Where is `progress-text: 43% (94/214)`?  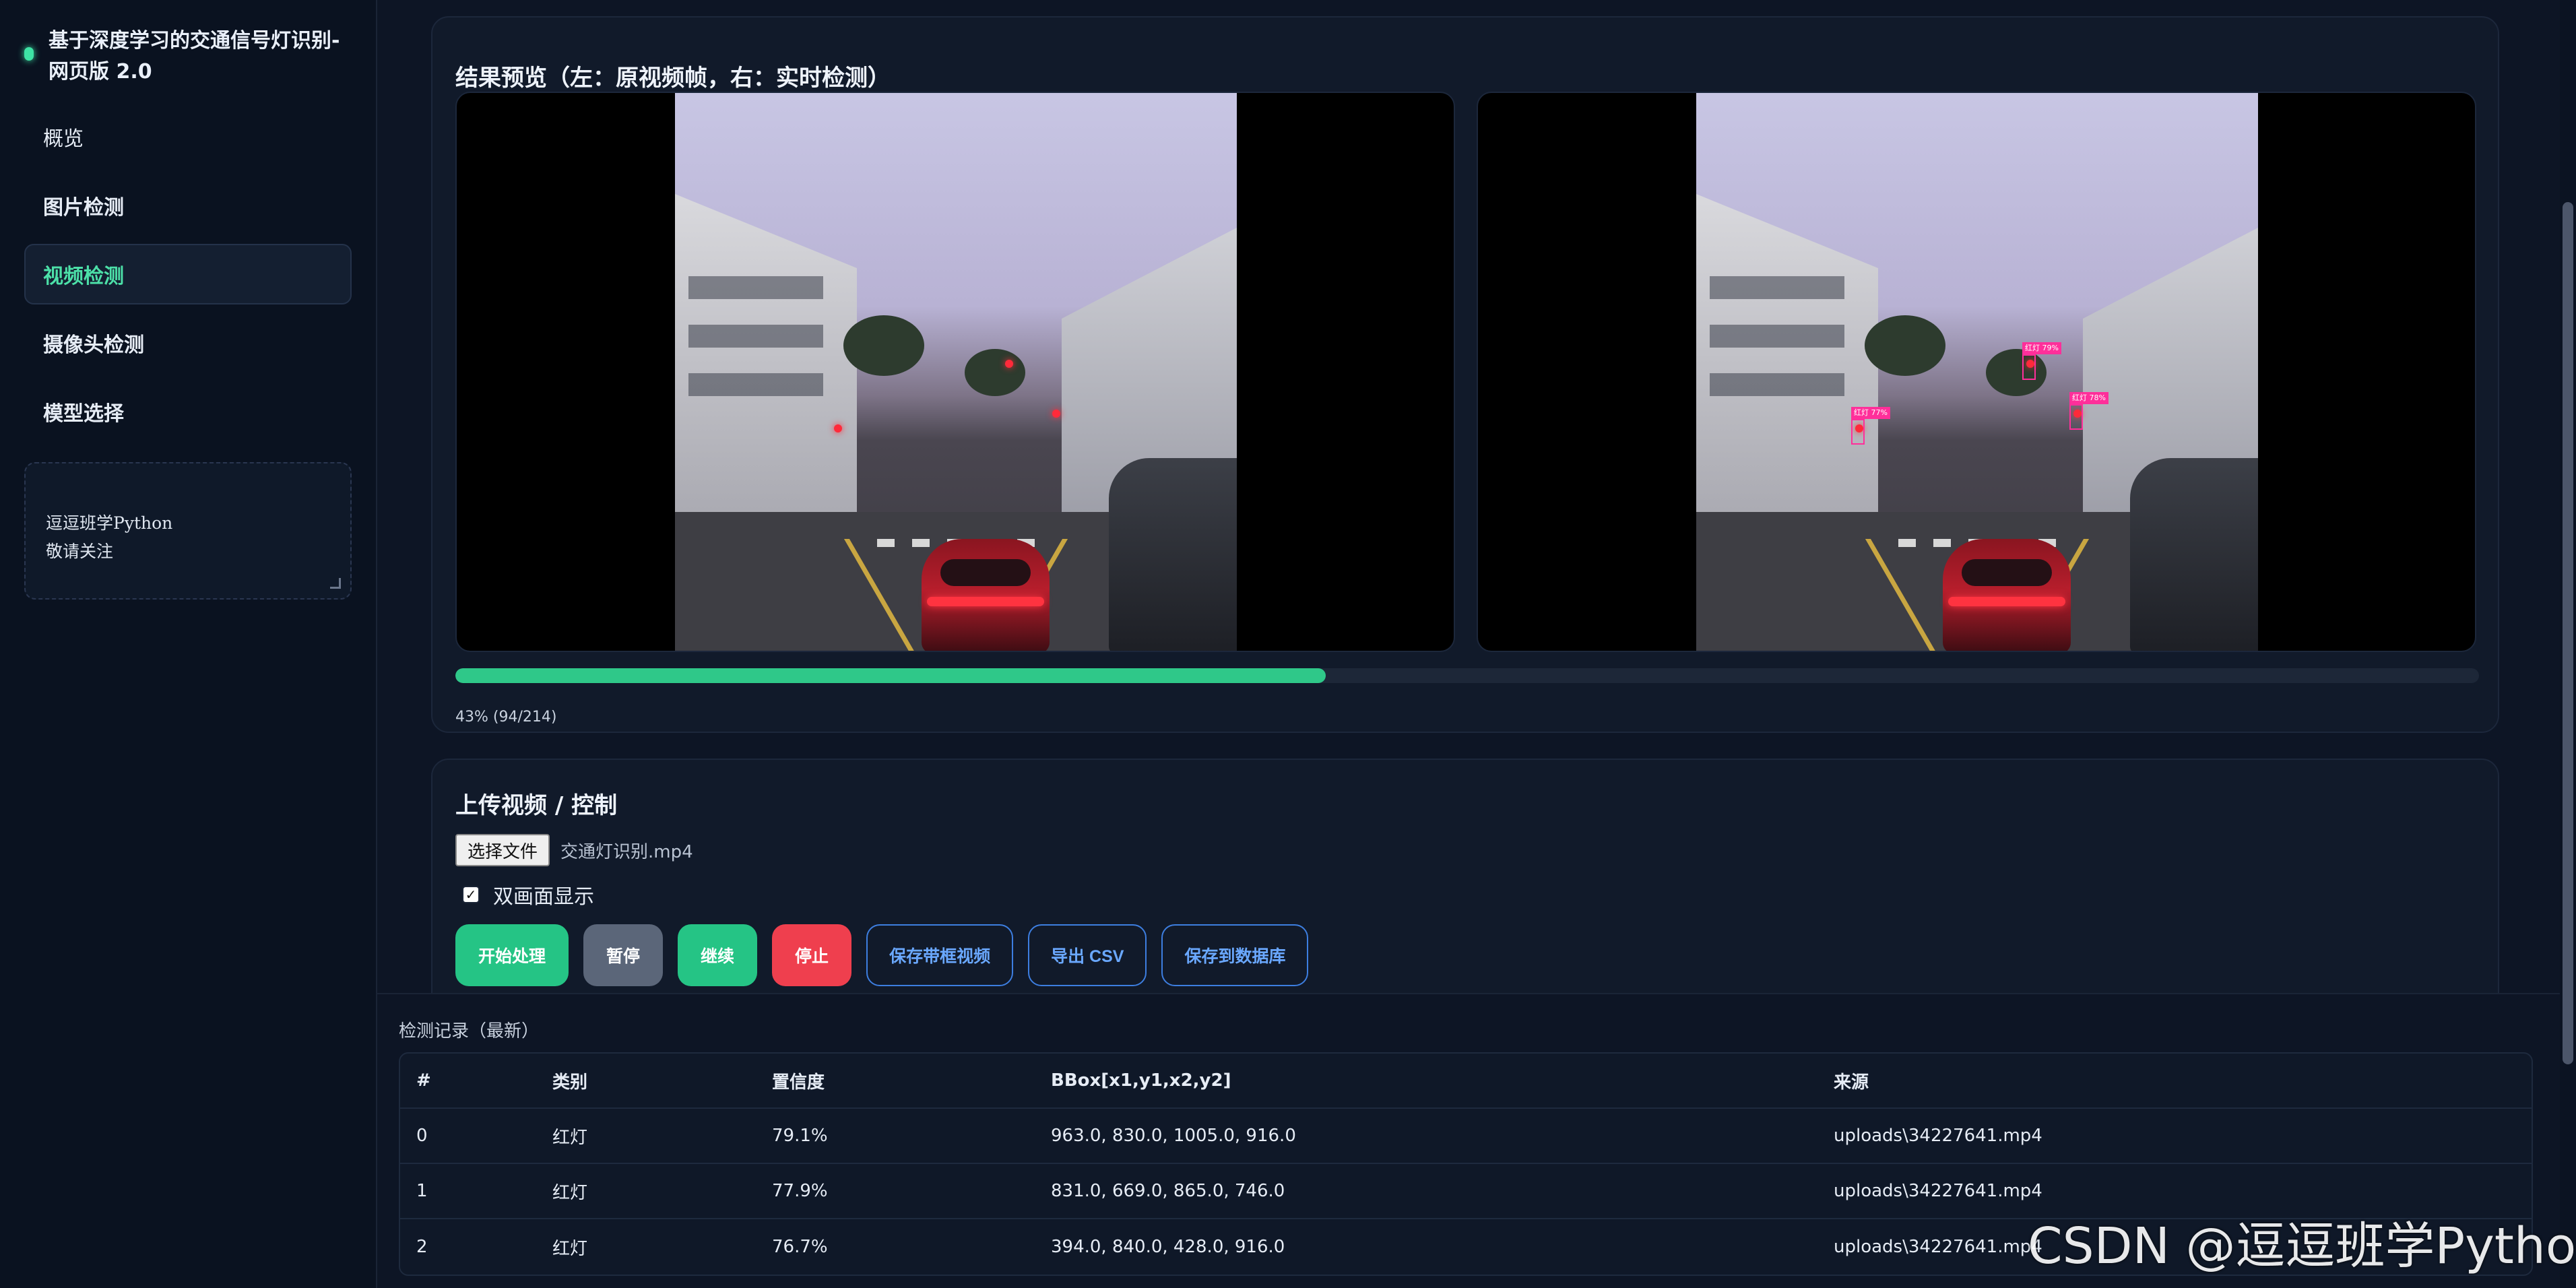
progress-text: 43% (94/214) is located at coordinates (506, 718).